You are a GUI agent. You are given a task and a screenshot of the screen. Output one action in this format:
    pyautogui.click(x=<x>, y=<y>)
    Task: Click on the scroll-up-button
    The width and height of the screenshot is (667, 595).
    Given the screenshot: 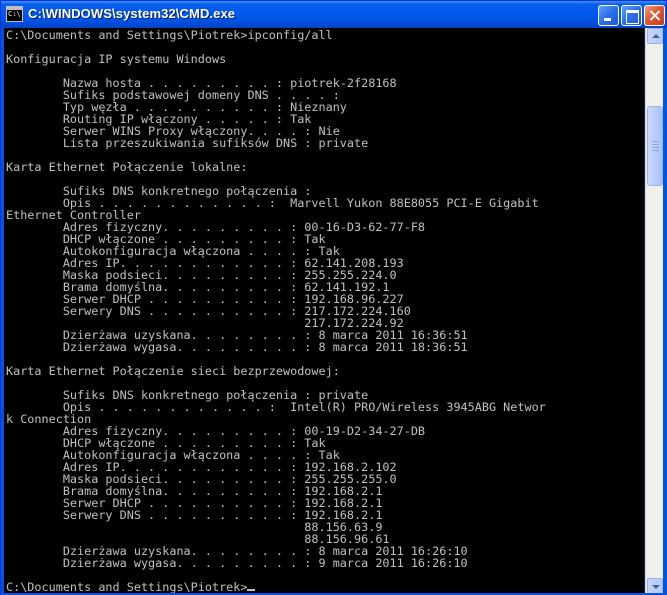 What is the action you would take?
    pyautogui.click(x=655, y=36)
    